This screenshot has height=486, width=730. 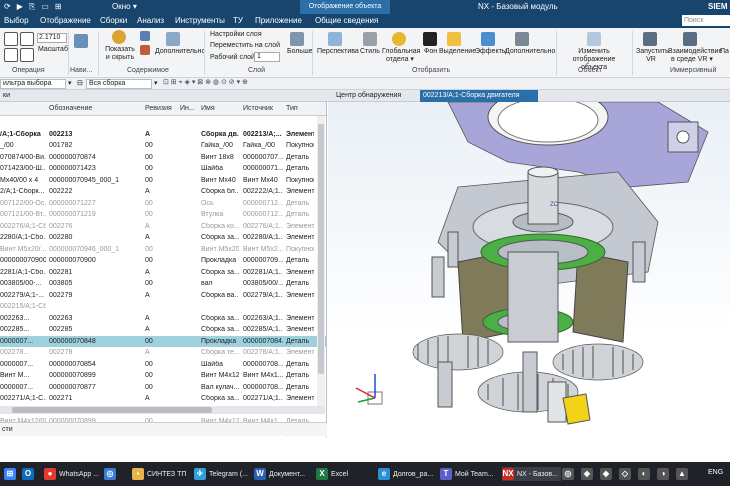 I want to click on filter-icon: ⊟, so click(x=80, y=84).